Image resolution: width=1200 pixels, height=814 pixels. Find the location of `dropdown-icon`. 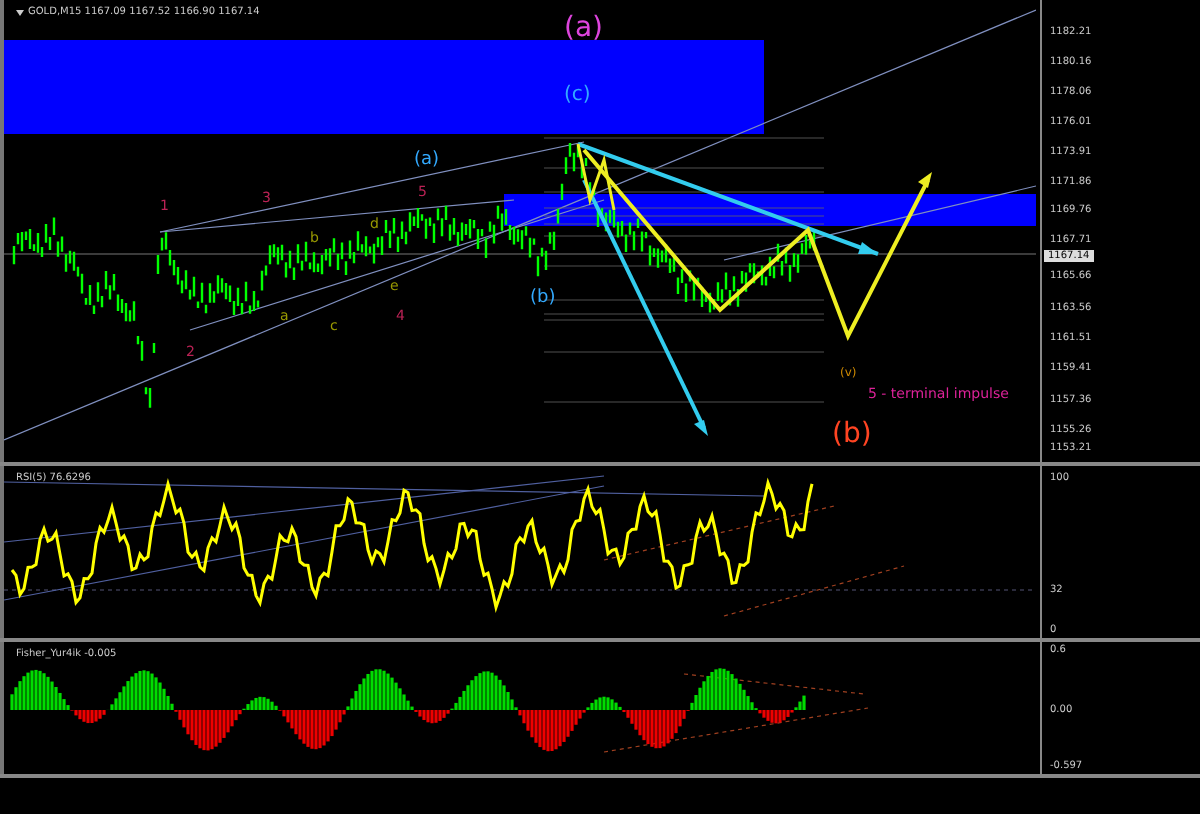

dropdown-icon is located at coordinates (20, 12).